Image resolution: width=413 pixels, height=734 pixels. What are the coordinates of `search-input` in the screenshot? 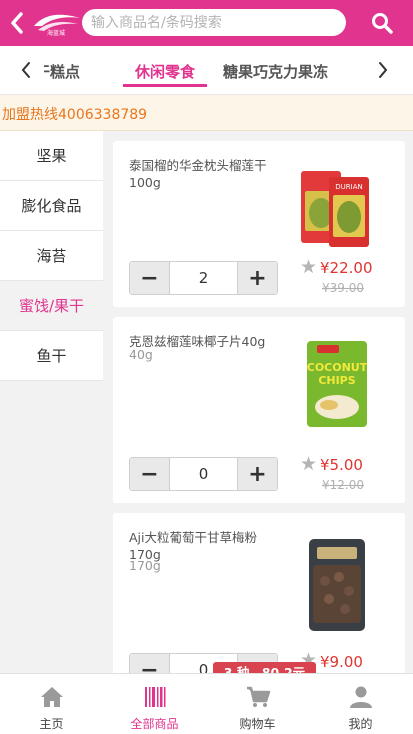 It's located at (218, 22).